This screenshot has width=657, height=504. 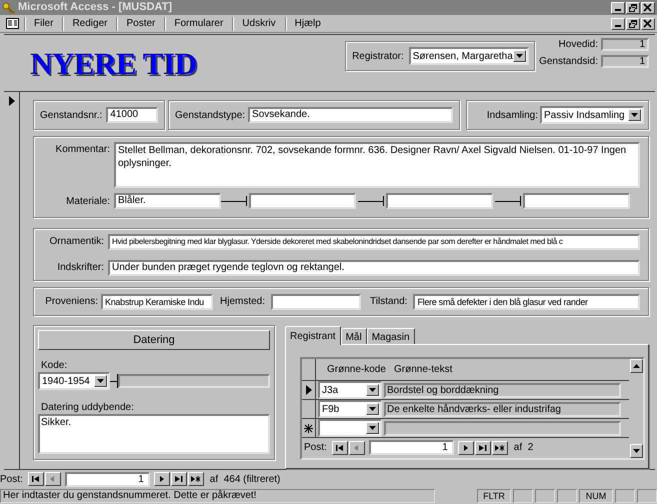 I want to click on key-icon, so click(x=8, y=8).